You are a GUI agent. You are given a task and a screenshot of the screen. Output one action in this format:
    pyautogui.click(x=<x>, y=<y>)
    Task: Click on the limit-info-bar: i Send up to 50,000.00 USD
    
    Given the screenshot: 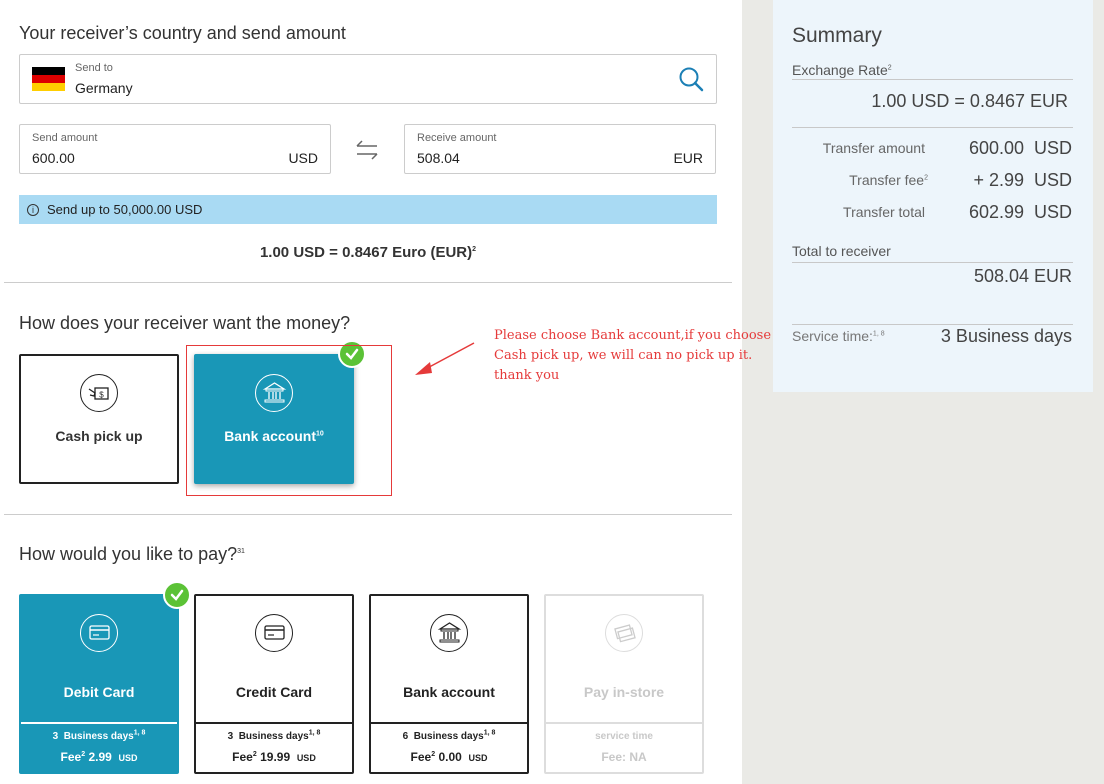 What is the action you would take?
    pyautogui.click(x=368, y=209)
    